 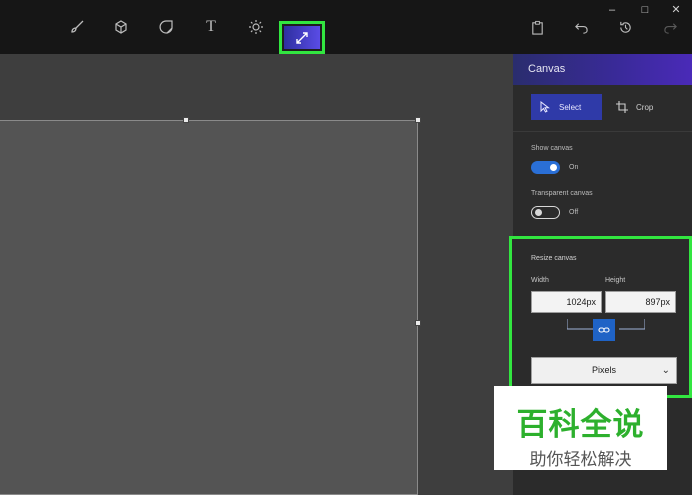 I want to click on chevron-down-icon: ⌄, so click(x=665, y=370).